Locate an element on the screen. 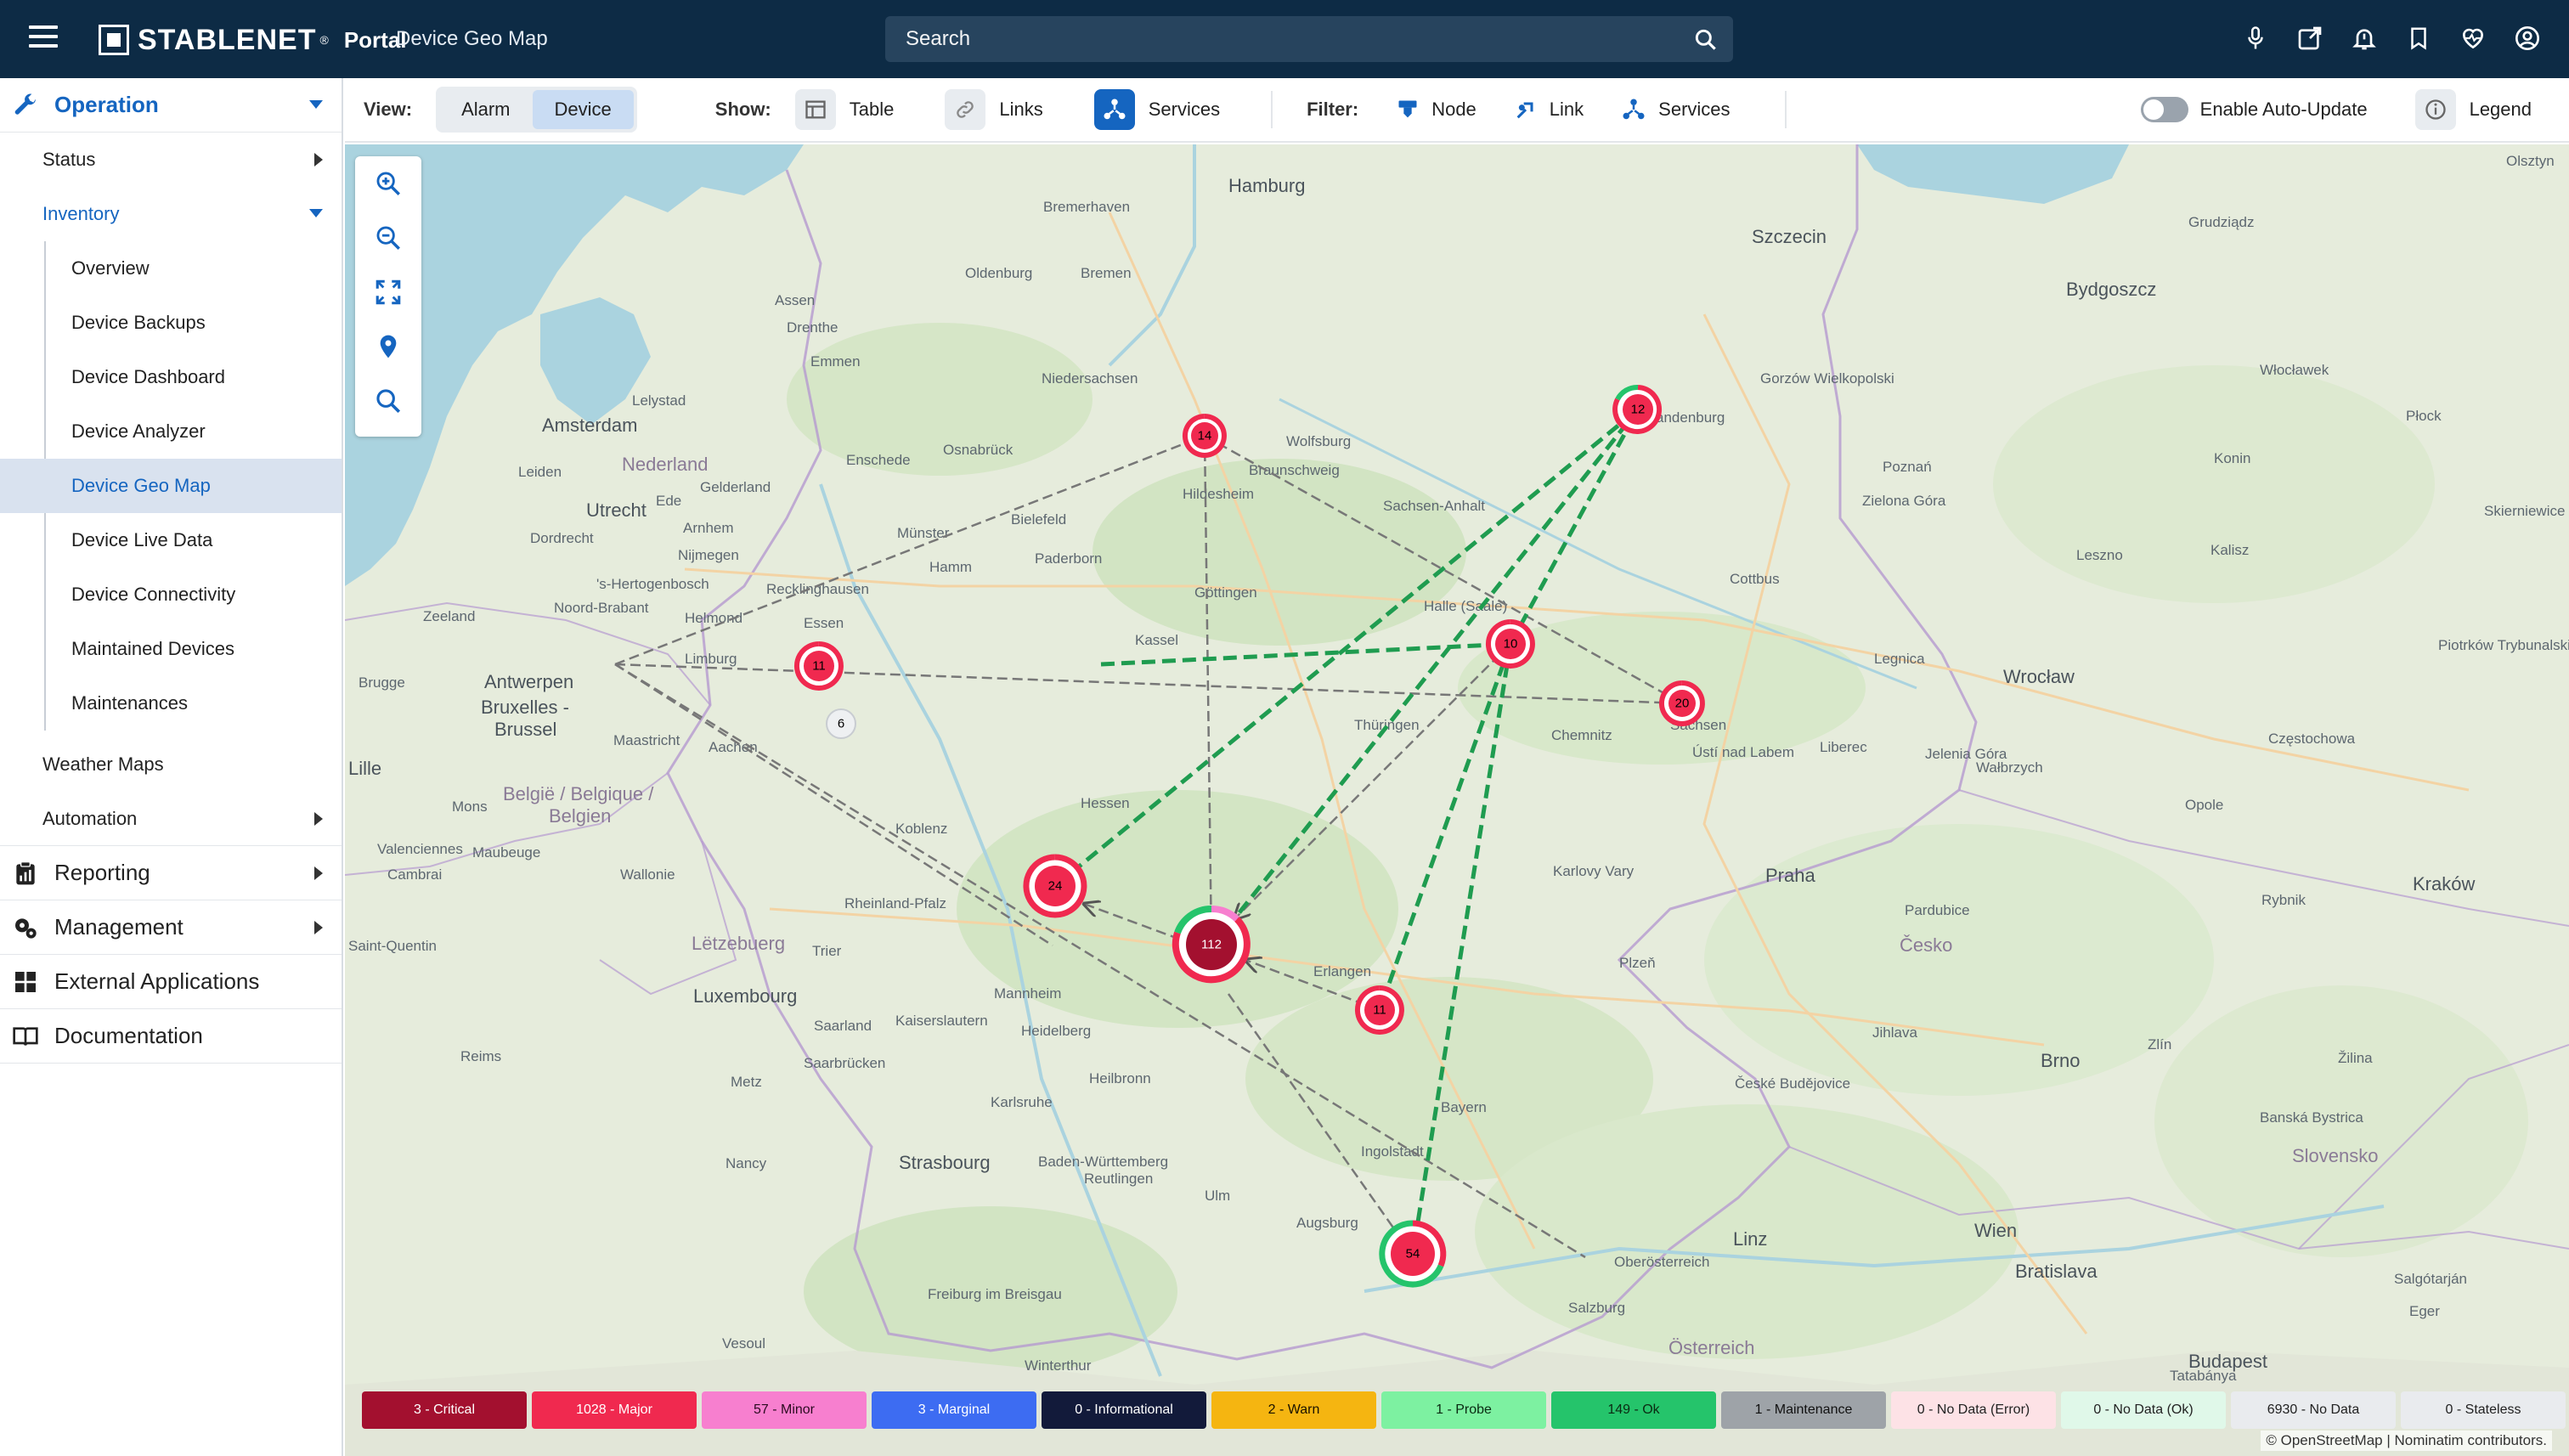 Image resolution: width=2569 pixels, height=1456 pixels. sidebar-documentation: Documentation is located at coordinates (171, 1037).